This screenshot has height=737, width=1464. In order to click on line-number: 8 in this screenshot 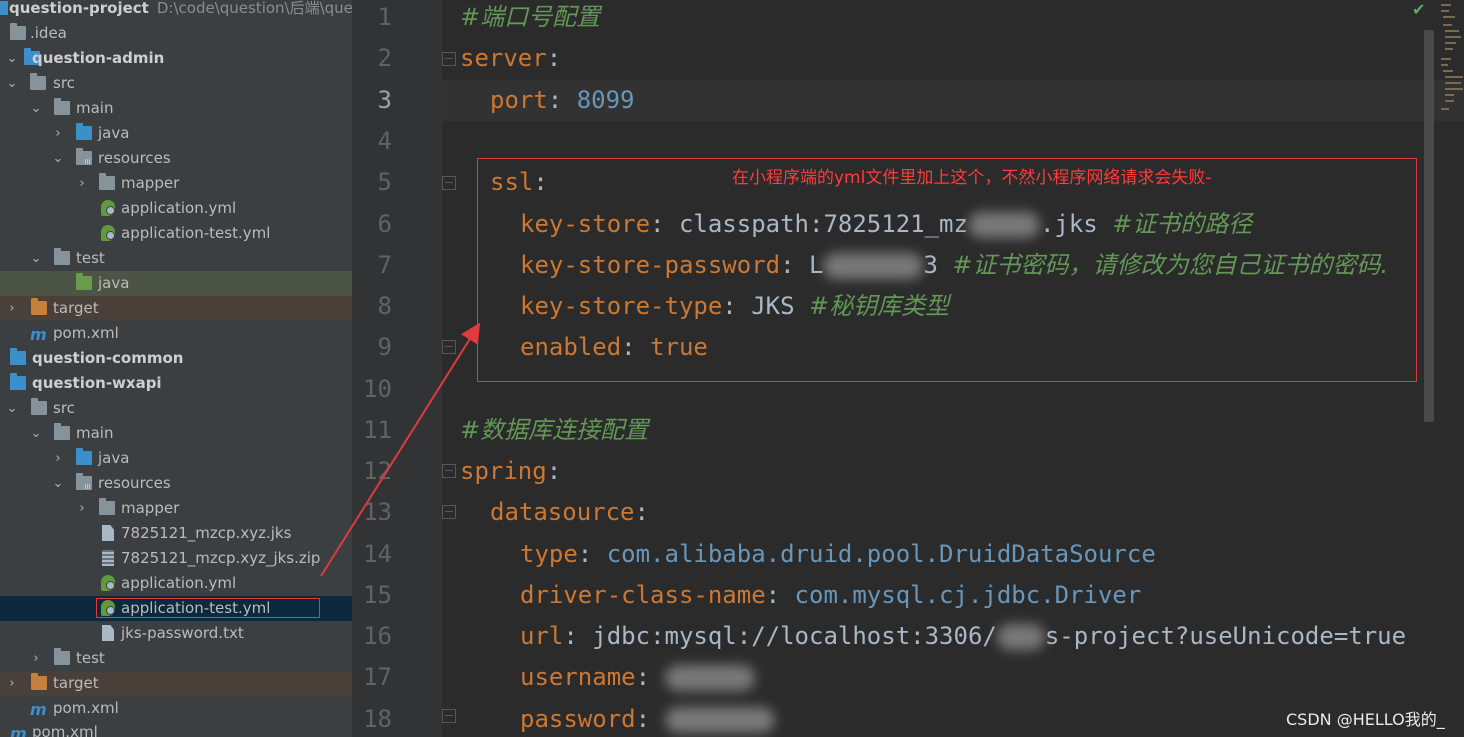, I will do `click(384, 306)`.